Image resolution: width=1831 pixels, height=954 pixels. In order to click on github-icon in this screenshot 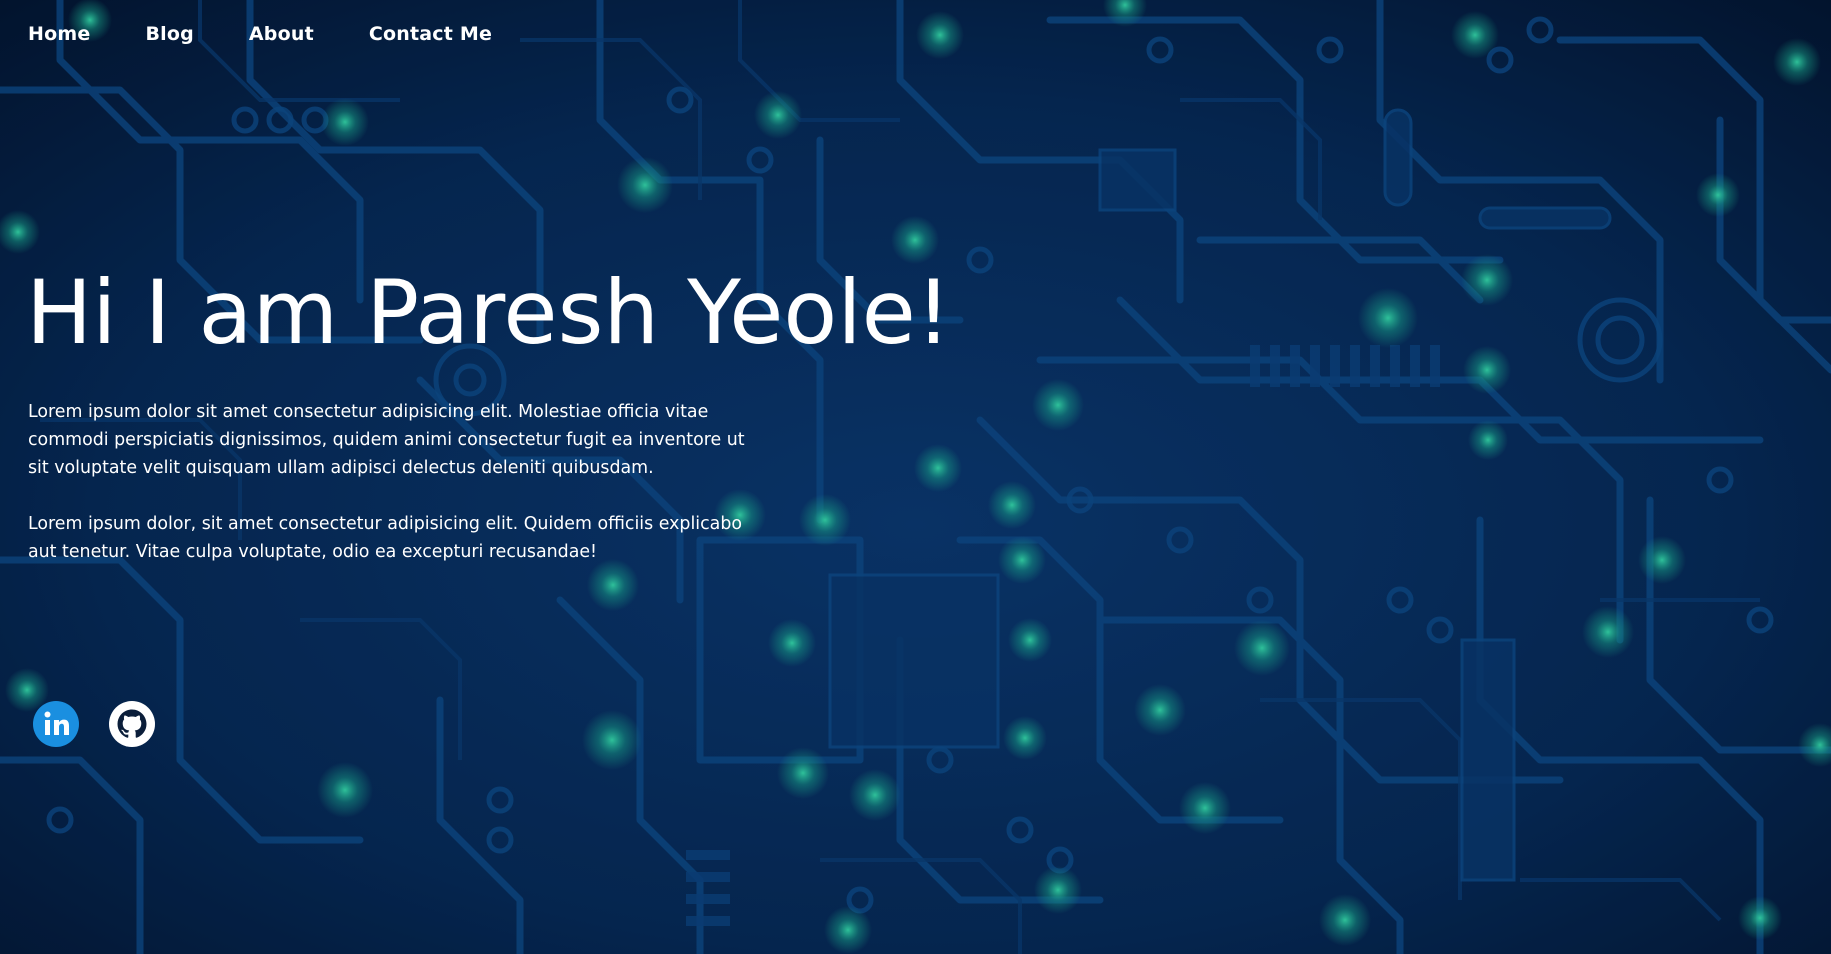, I will do `click(132, 724)`.